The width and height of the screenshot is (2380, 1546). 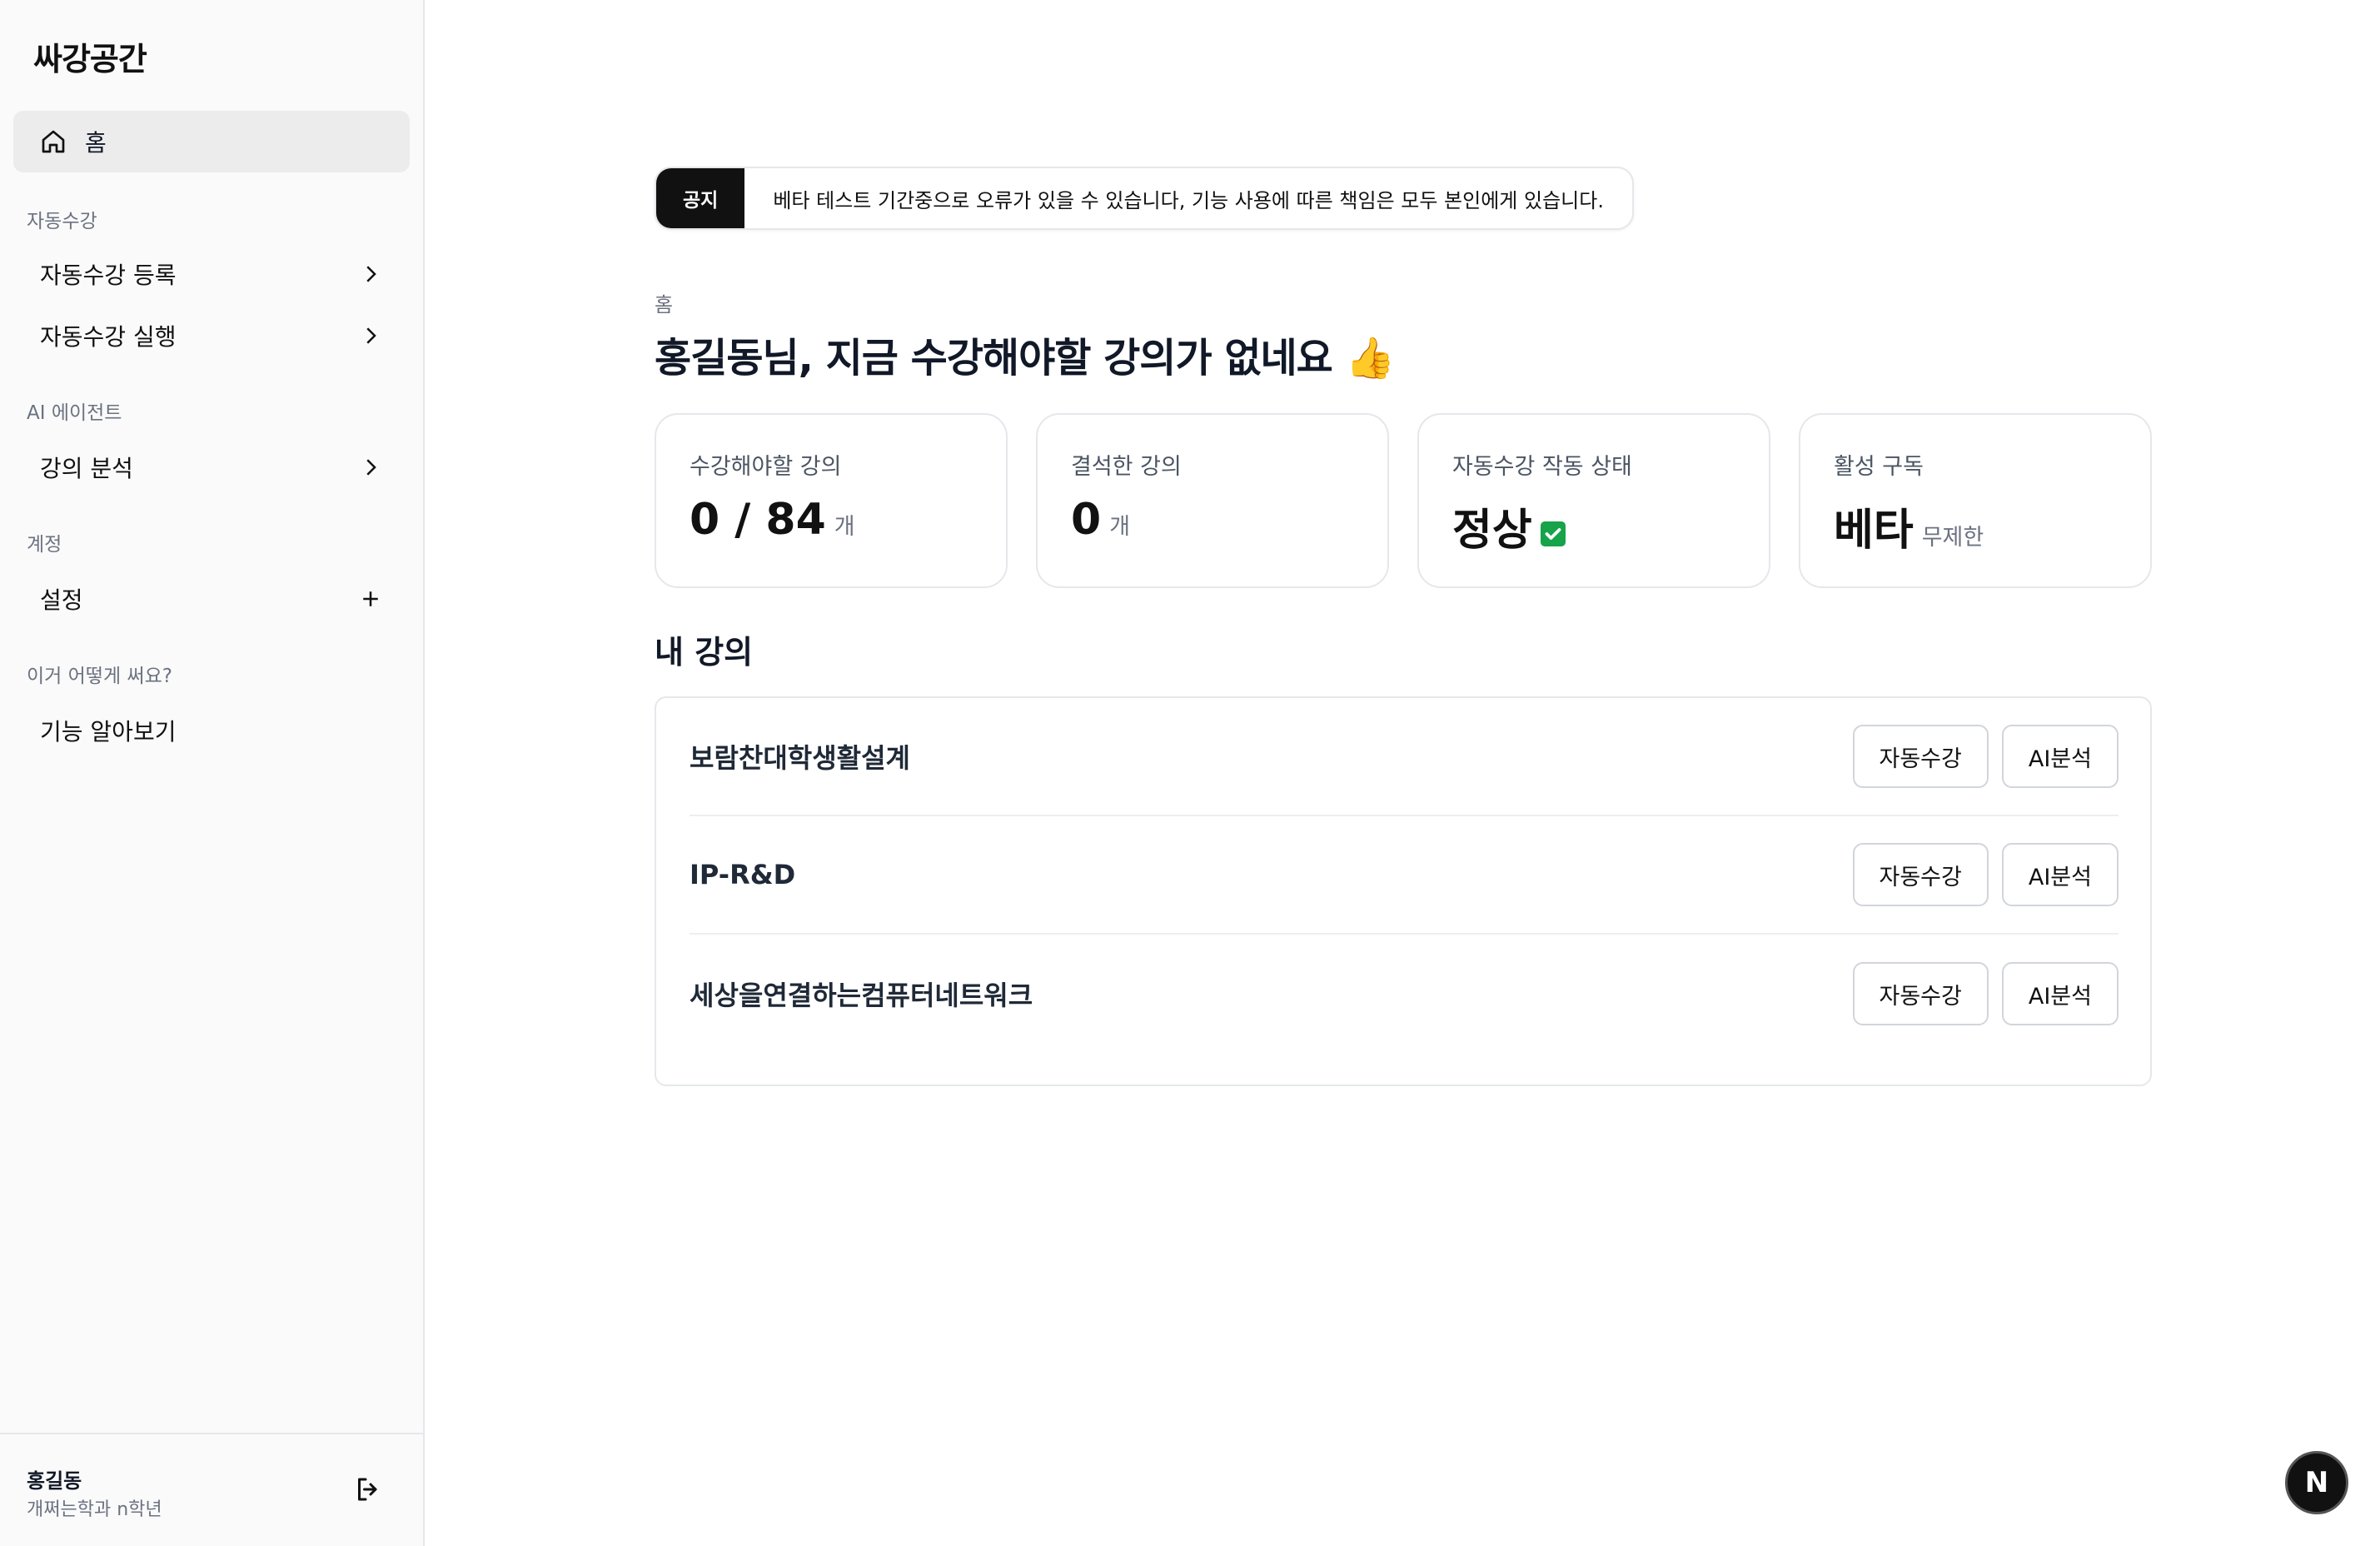 I want to click on check-icon, so click(x=1553, y=533).